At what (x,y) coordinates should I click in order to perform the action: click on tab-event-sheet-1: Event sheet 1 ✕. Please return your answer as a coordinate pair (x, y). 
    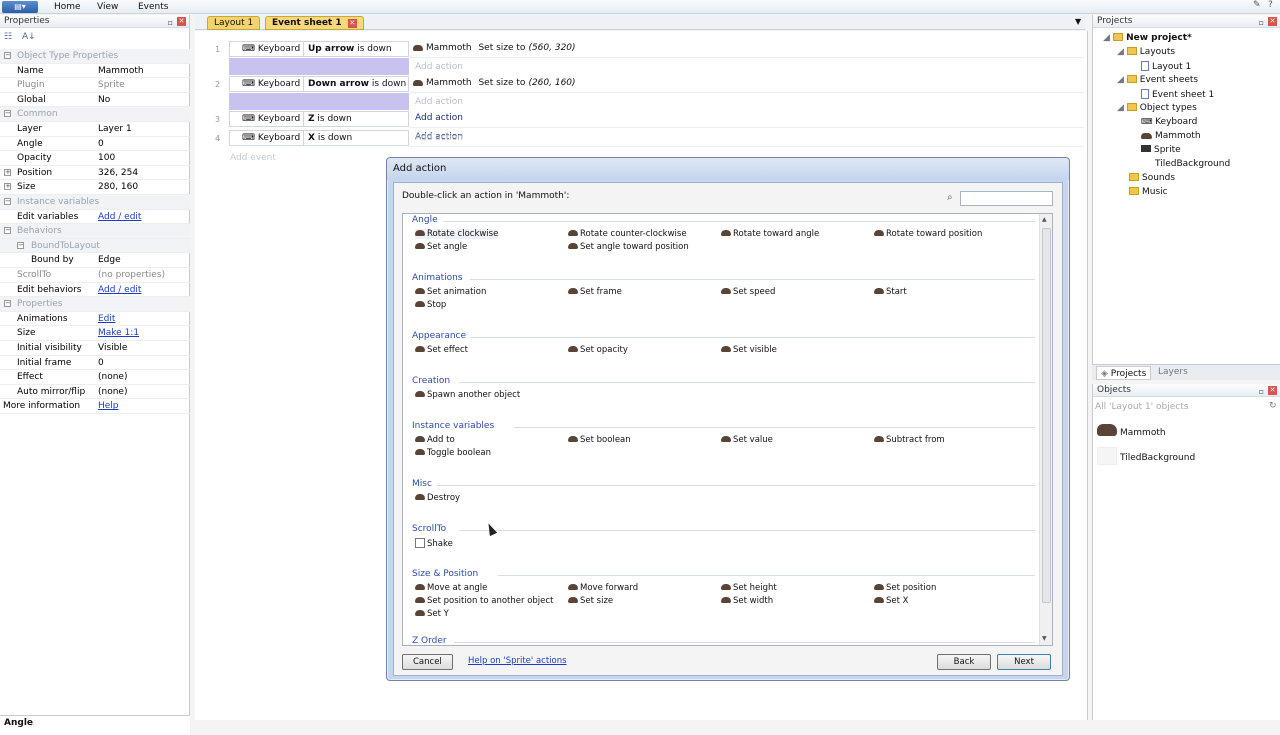
    Looking at the image, I should click on (314, 23).